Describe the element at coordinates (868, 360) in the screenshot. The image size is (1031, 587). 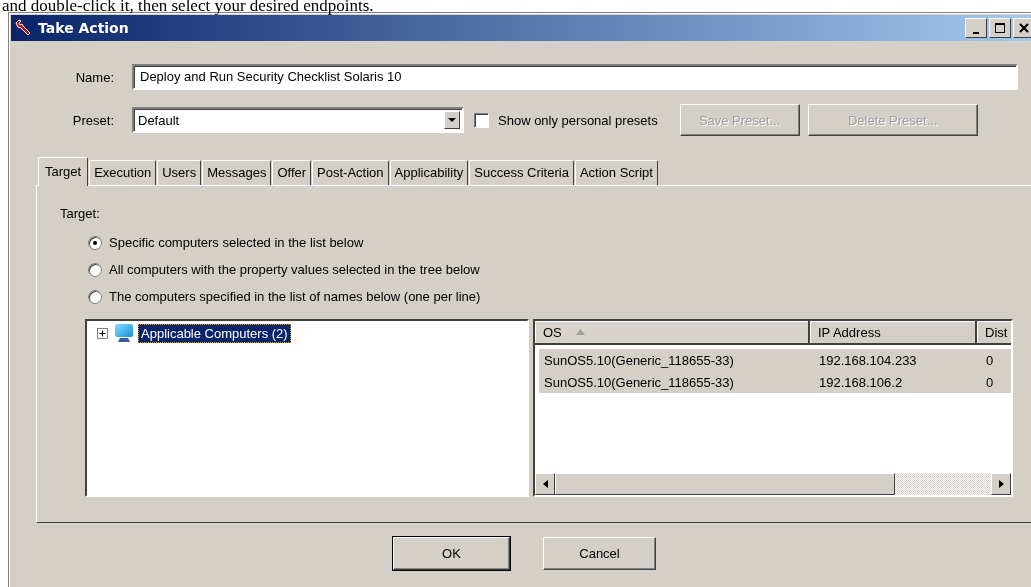
I see `table-cell-text: 192.168.104.233` at that location.